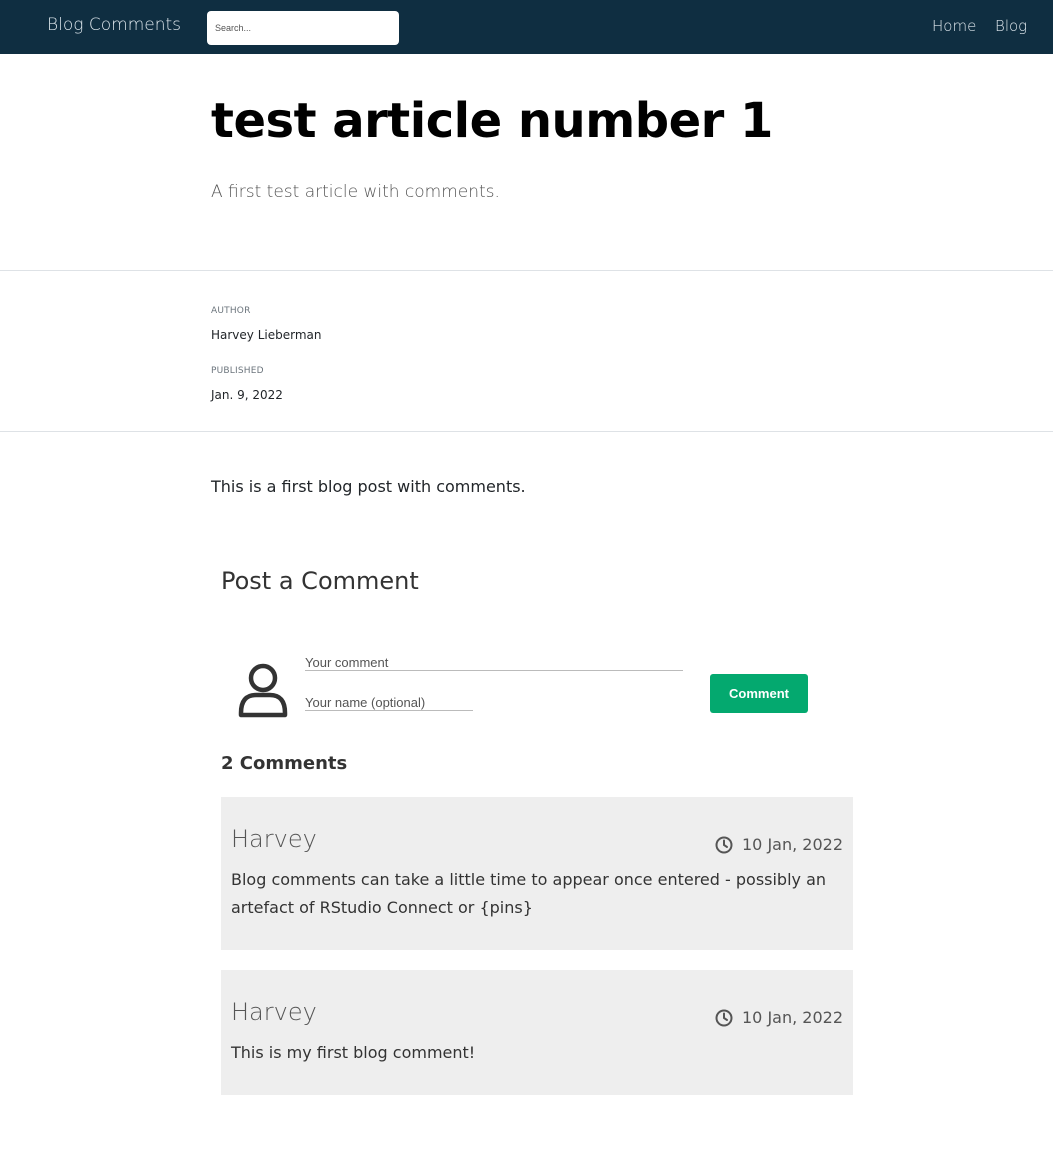  Describe the element at coordinates (320, 581) in the screenshot. I see `post-comment-heading: Post a Comment` at that location.